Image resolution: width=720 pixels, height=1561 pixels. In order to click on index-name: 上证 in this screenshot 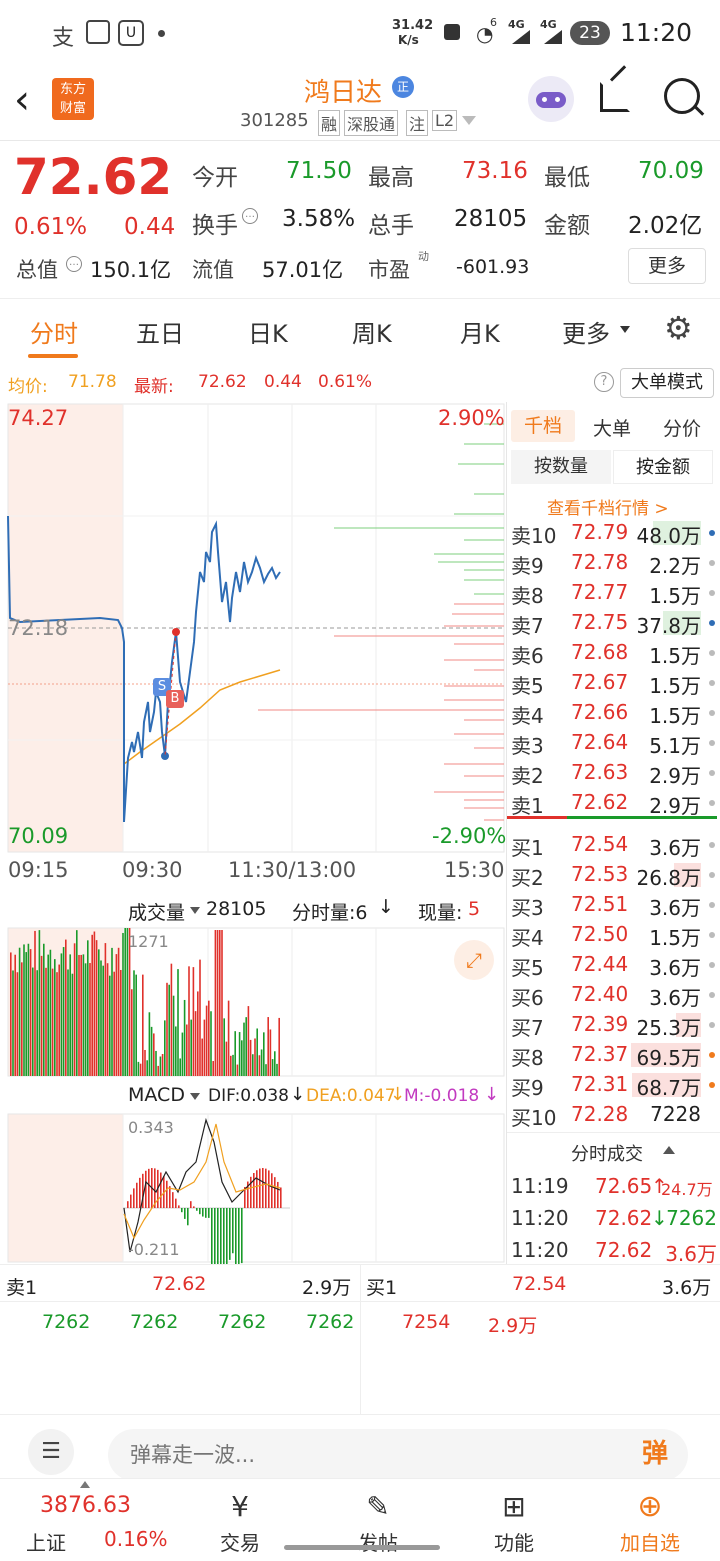, I will do `click(46, 1541)`.